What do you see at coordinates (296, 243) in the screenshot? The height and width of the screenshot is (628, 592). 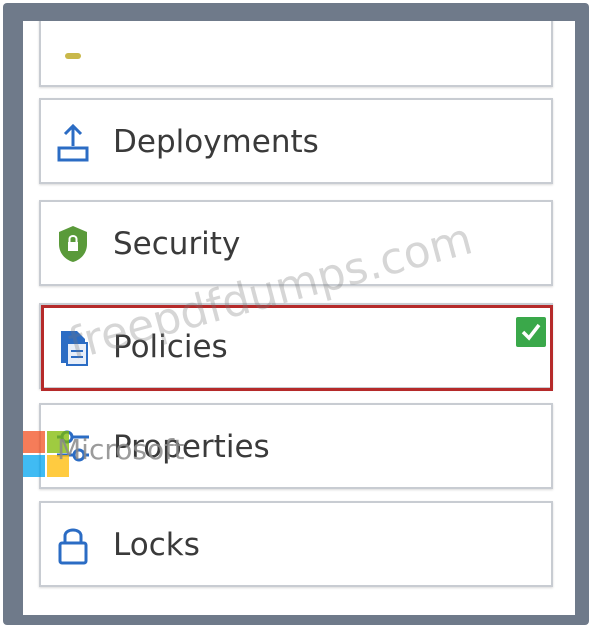 I see `menu-item-security: Security` at bounding box center [296, 243].